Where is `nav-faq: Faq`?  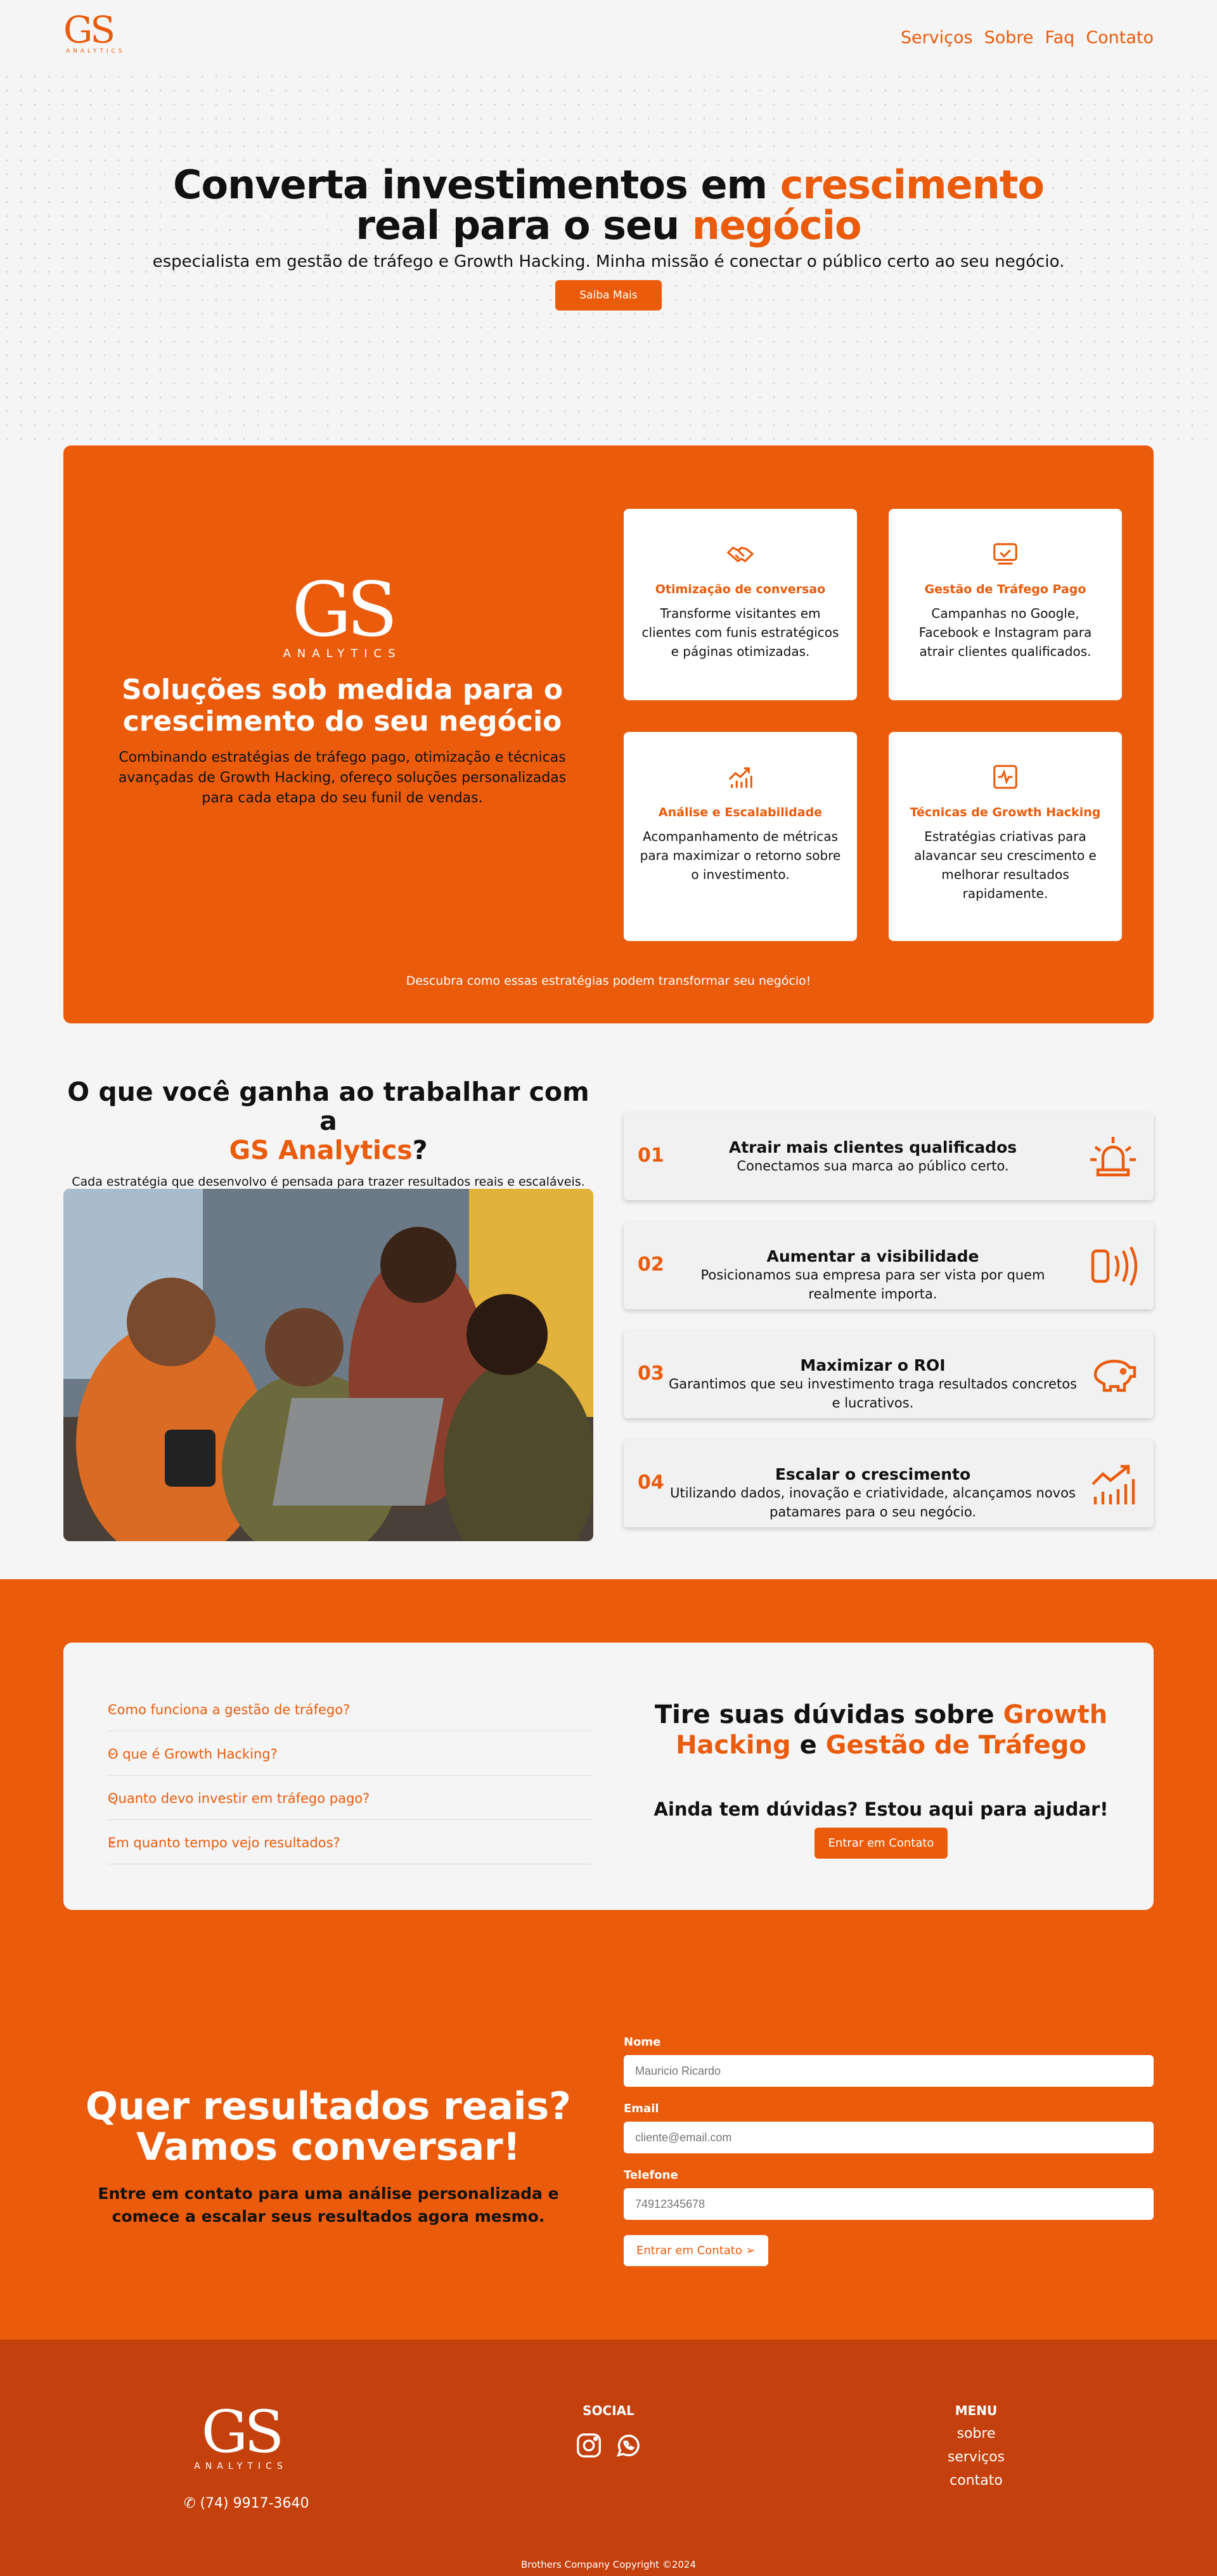
nav-faq: Faq is located at coordinates (1060, 38).